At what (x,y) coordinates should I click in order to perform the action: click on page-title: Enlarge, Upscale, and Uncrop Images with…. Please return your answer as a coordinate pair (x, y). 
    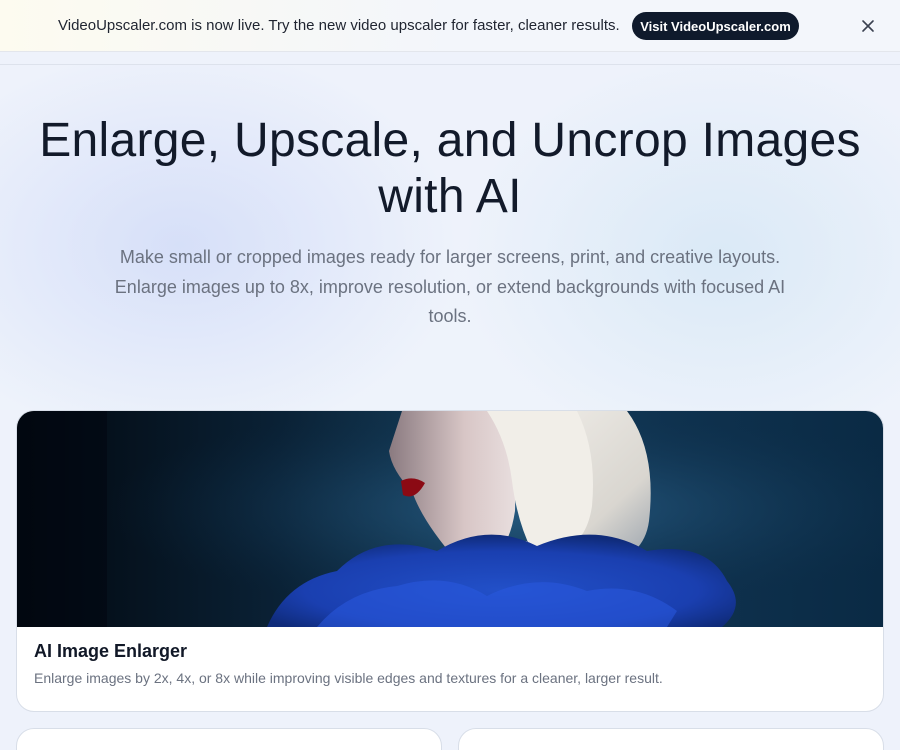
    Looking at the image, I should click on (450, 169).